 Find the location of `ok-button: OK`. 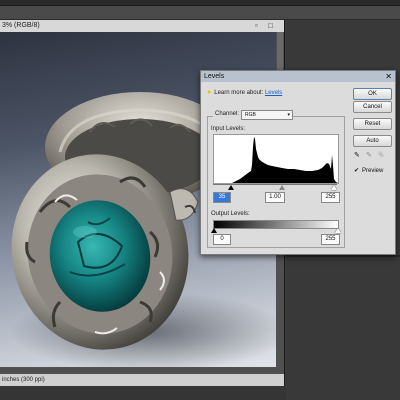

ok-button: OK is located at coordinates (372, 94).